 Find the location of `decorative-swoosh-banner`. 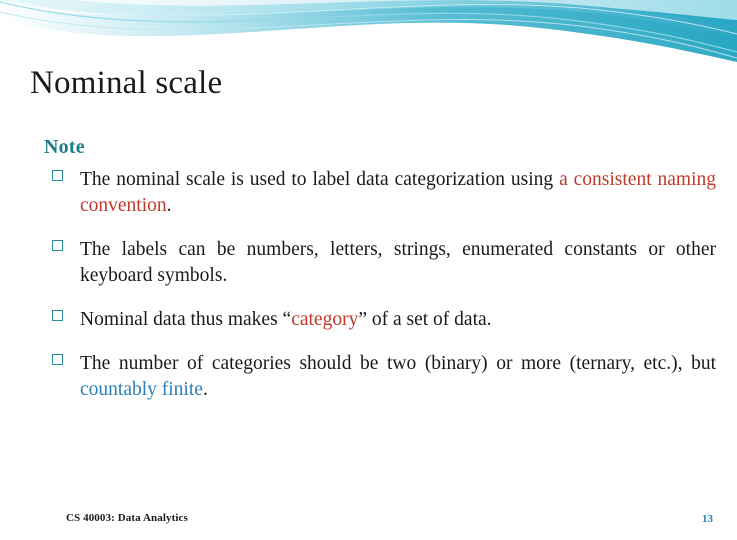

decorative-swoosh-banner is located at coordinates (368, 37).